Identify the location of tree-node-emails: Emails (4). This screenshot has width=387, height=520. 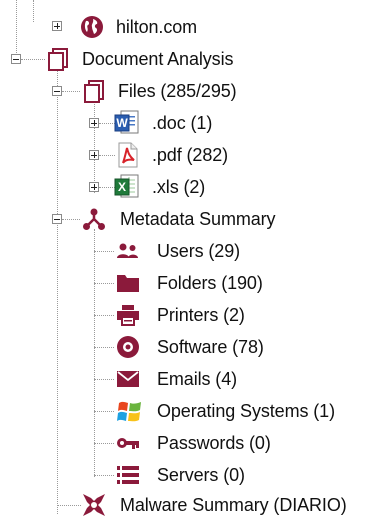
(176, 379).